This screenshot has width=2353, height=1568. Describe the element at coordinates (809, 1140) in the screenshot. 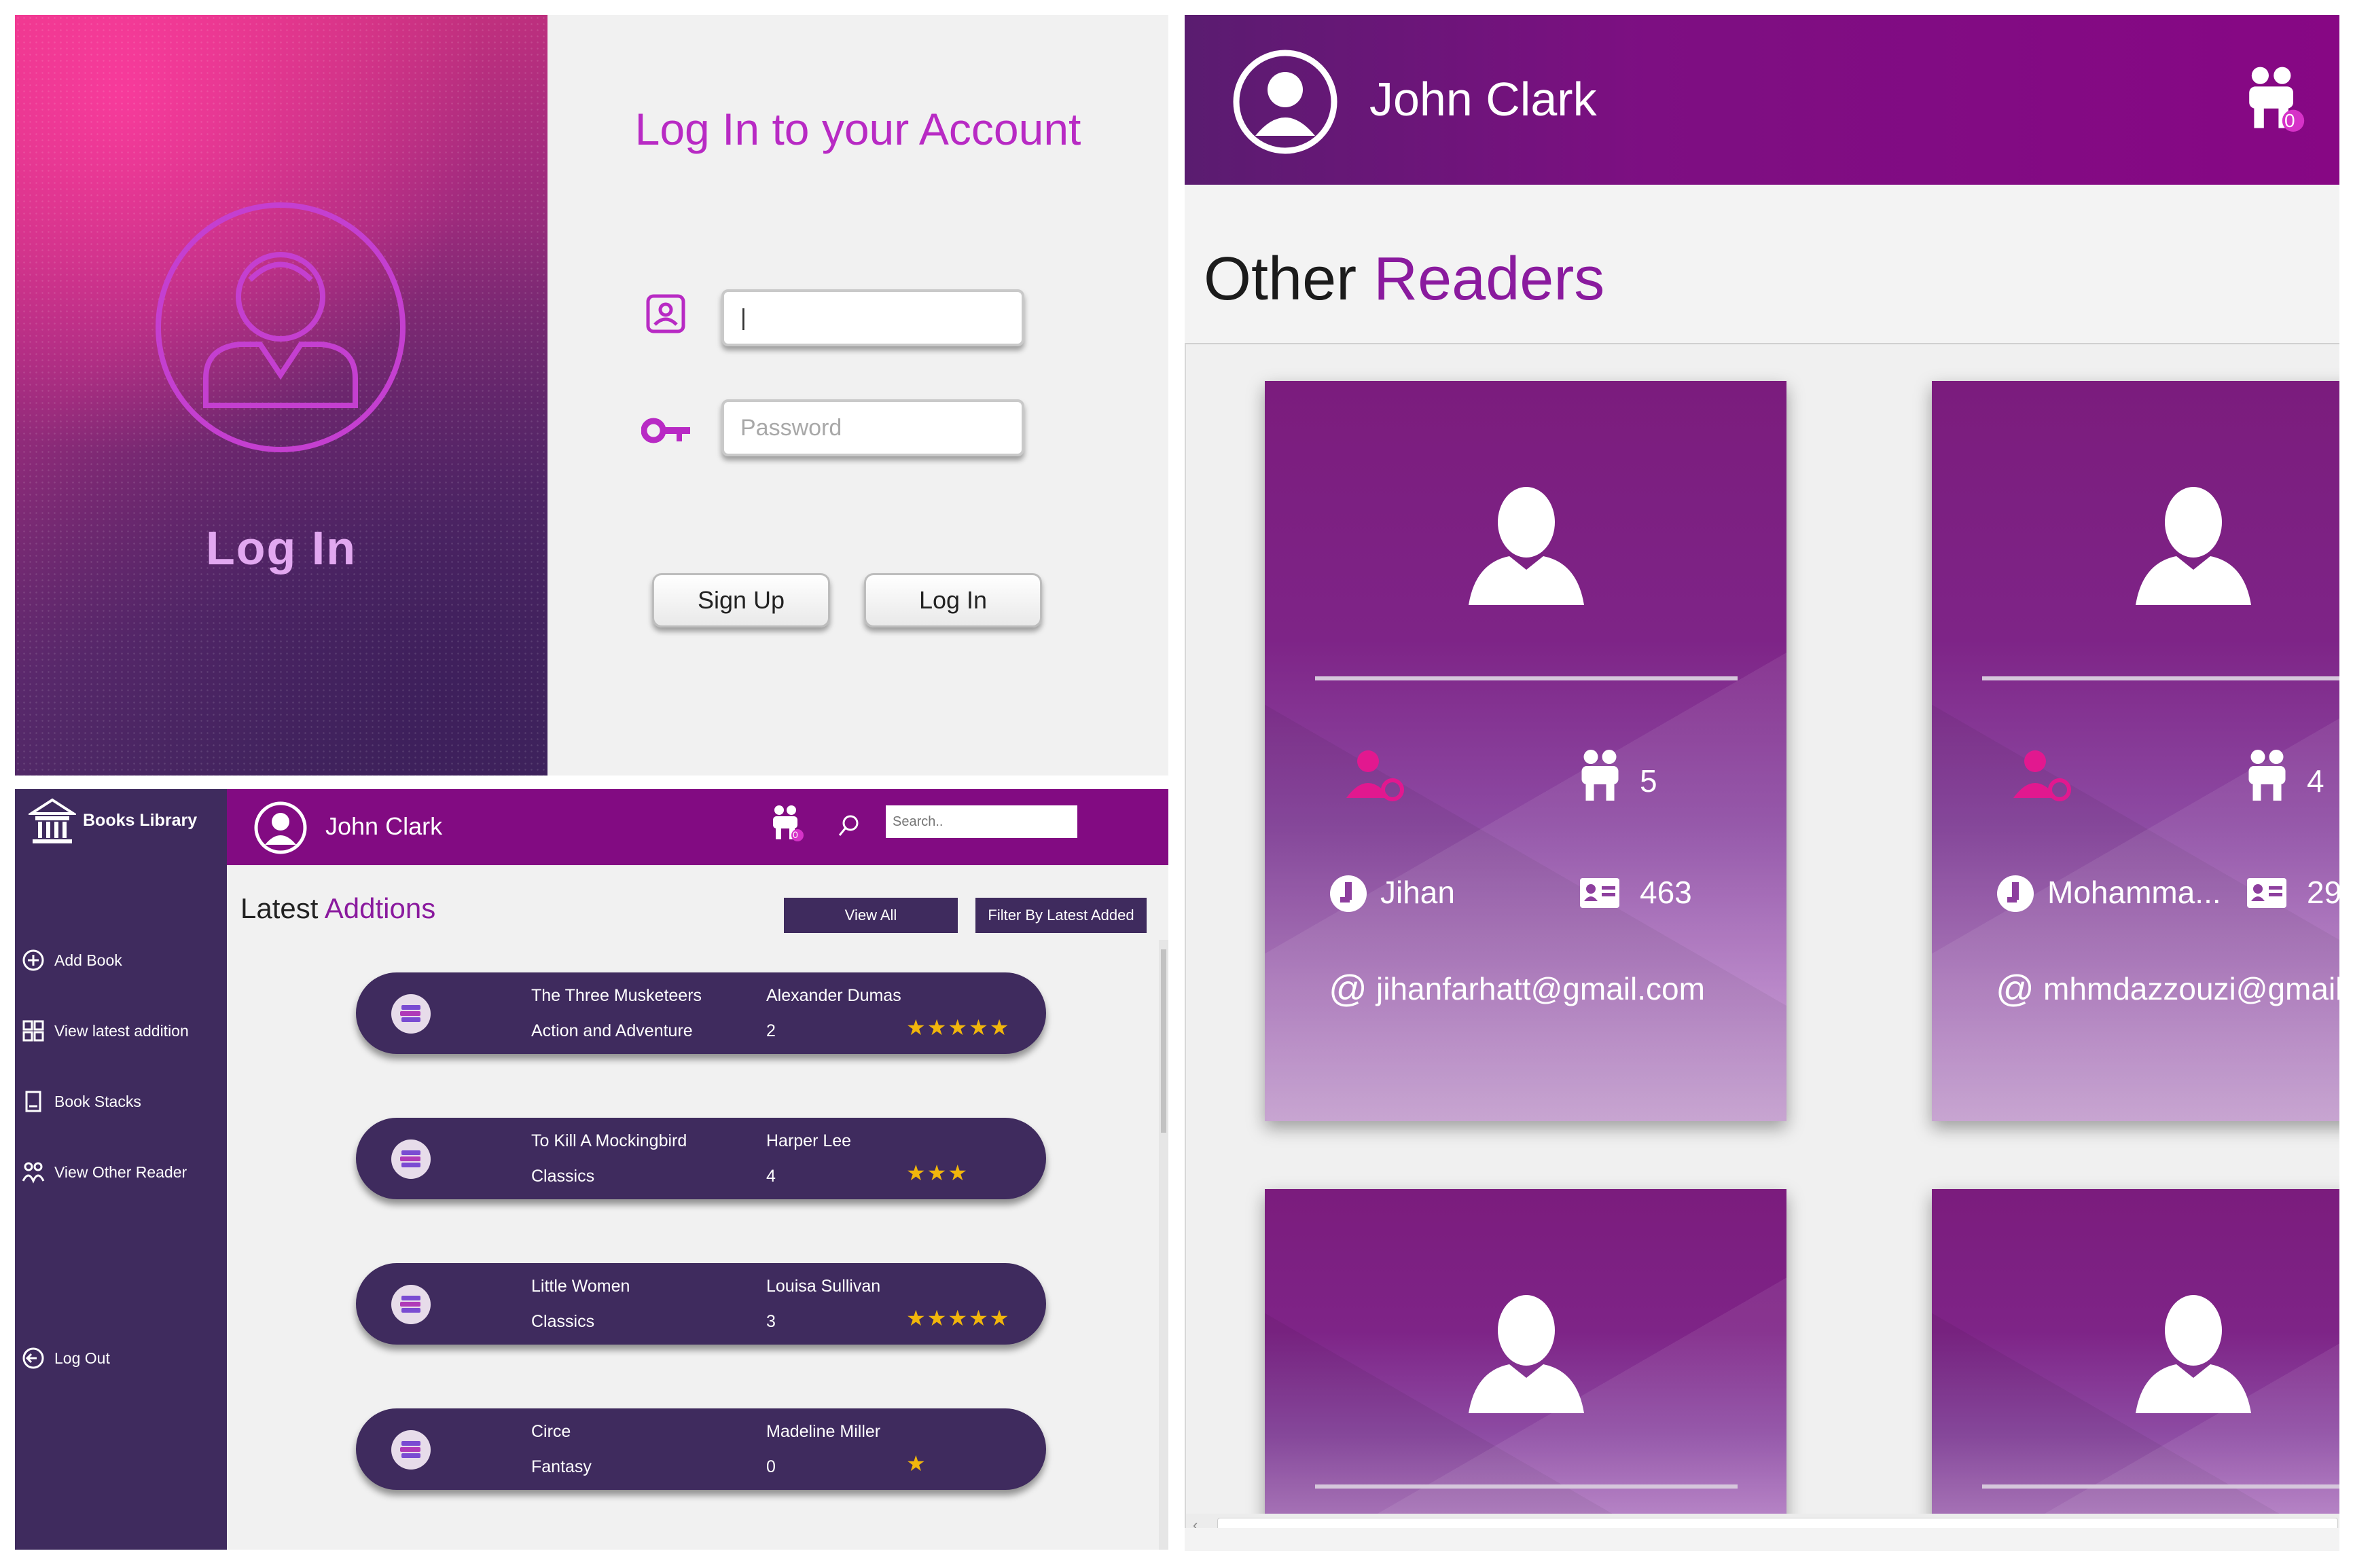

I see `book-author: Harper Lee` at that location.